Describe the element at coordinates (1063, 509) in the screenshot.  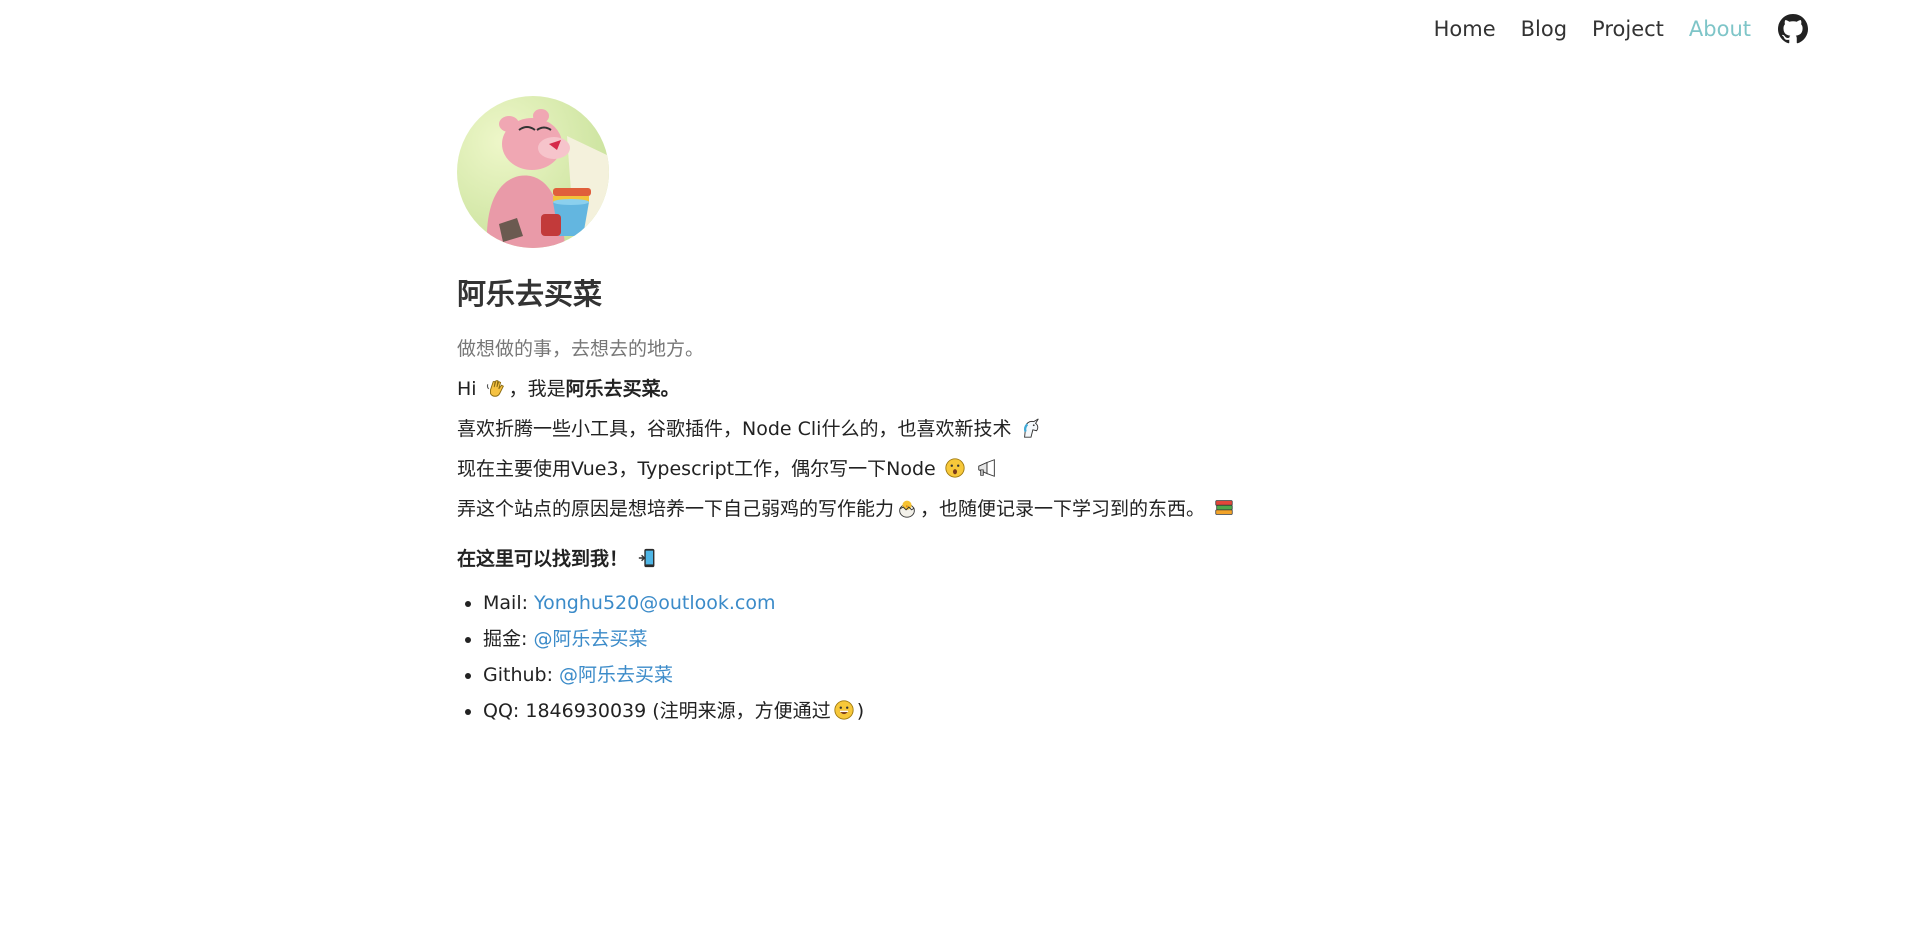
I see `purpose-text-b: ，也随便记录一下学习到的东西。` at that location.